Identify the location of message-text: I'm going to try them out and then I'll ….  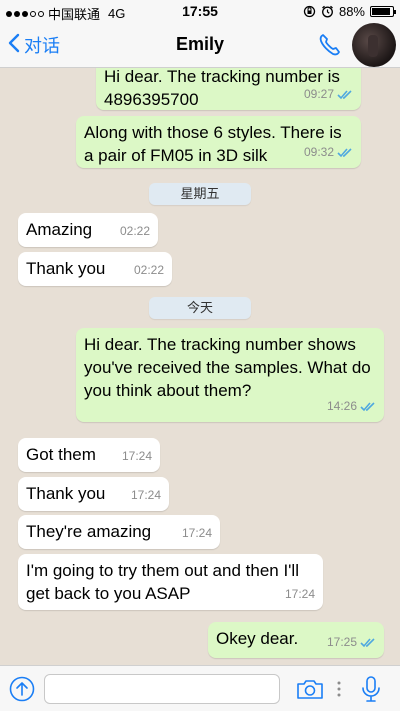
(162, 582).